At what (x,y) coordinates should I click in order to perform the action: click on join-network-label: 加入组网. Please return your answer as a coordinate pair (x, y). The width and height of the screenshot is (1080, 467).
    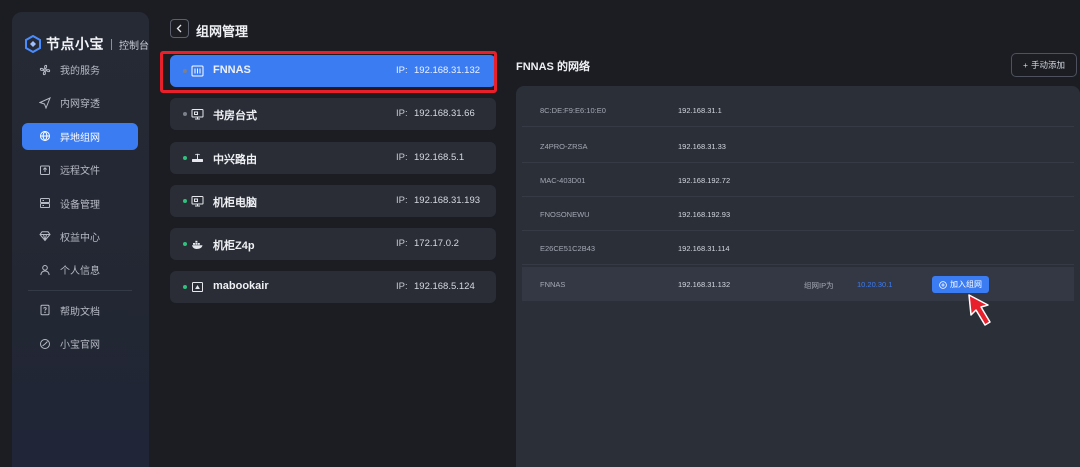
    Looking at the image, I should click on (966, 284).